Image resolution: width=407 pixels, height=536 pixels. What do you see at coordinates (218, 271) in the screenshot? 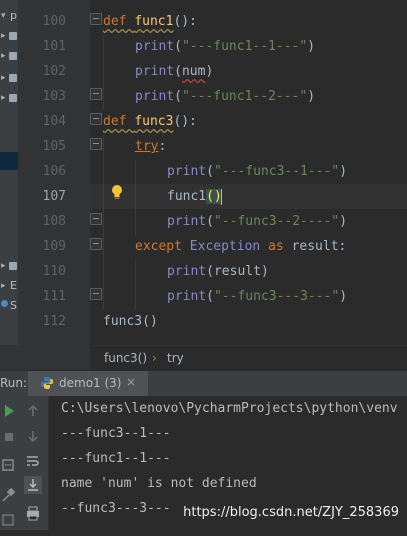
I see `code-line-110: print(result)` at bounding box center [218, 271].